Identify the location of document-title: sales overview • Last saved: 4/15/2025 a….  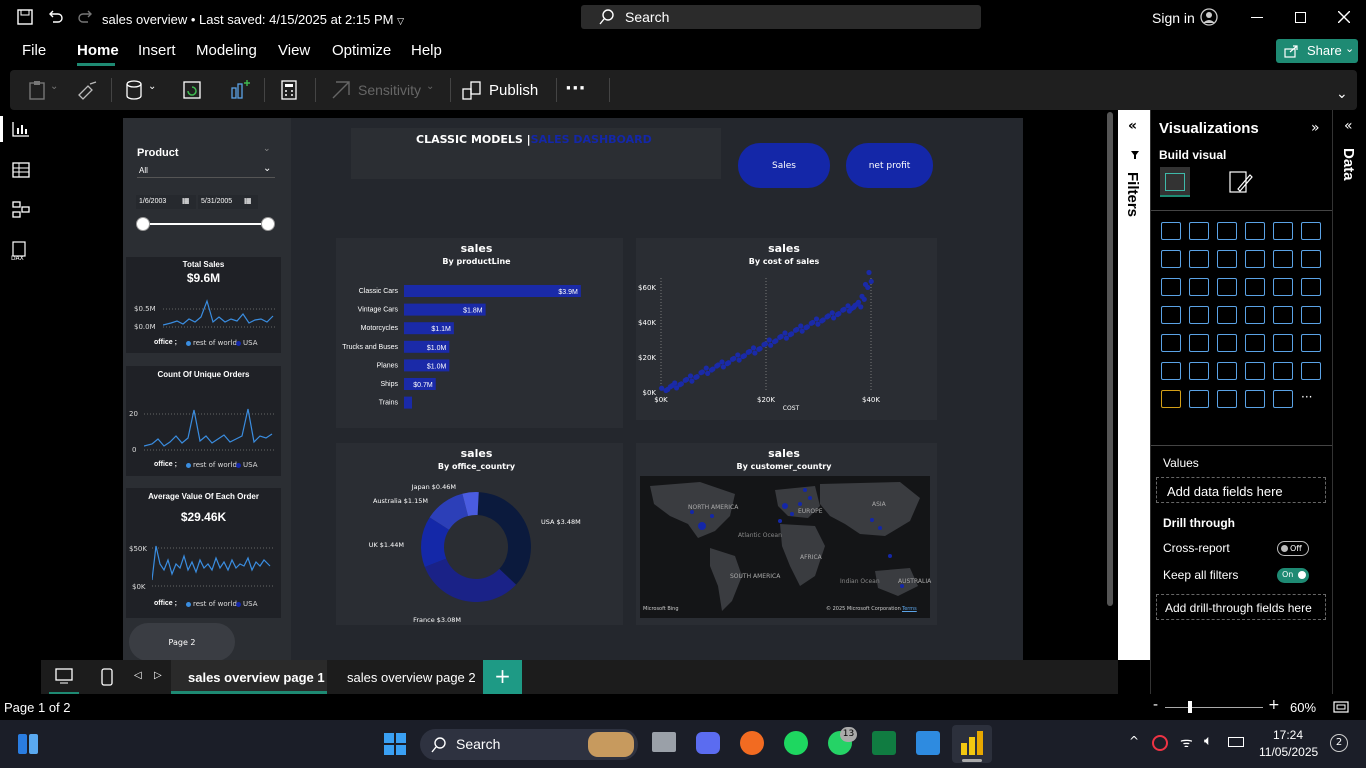
(253, 19).